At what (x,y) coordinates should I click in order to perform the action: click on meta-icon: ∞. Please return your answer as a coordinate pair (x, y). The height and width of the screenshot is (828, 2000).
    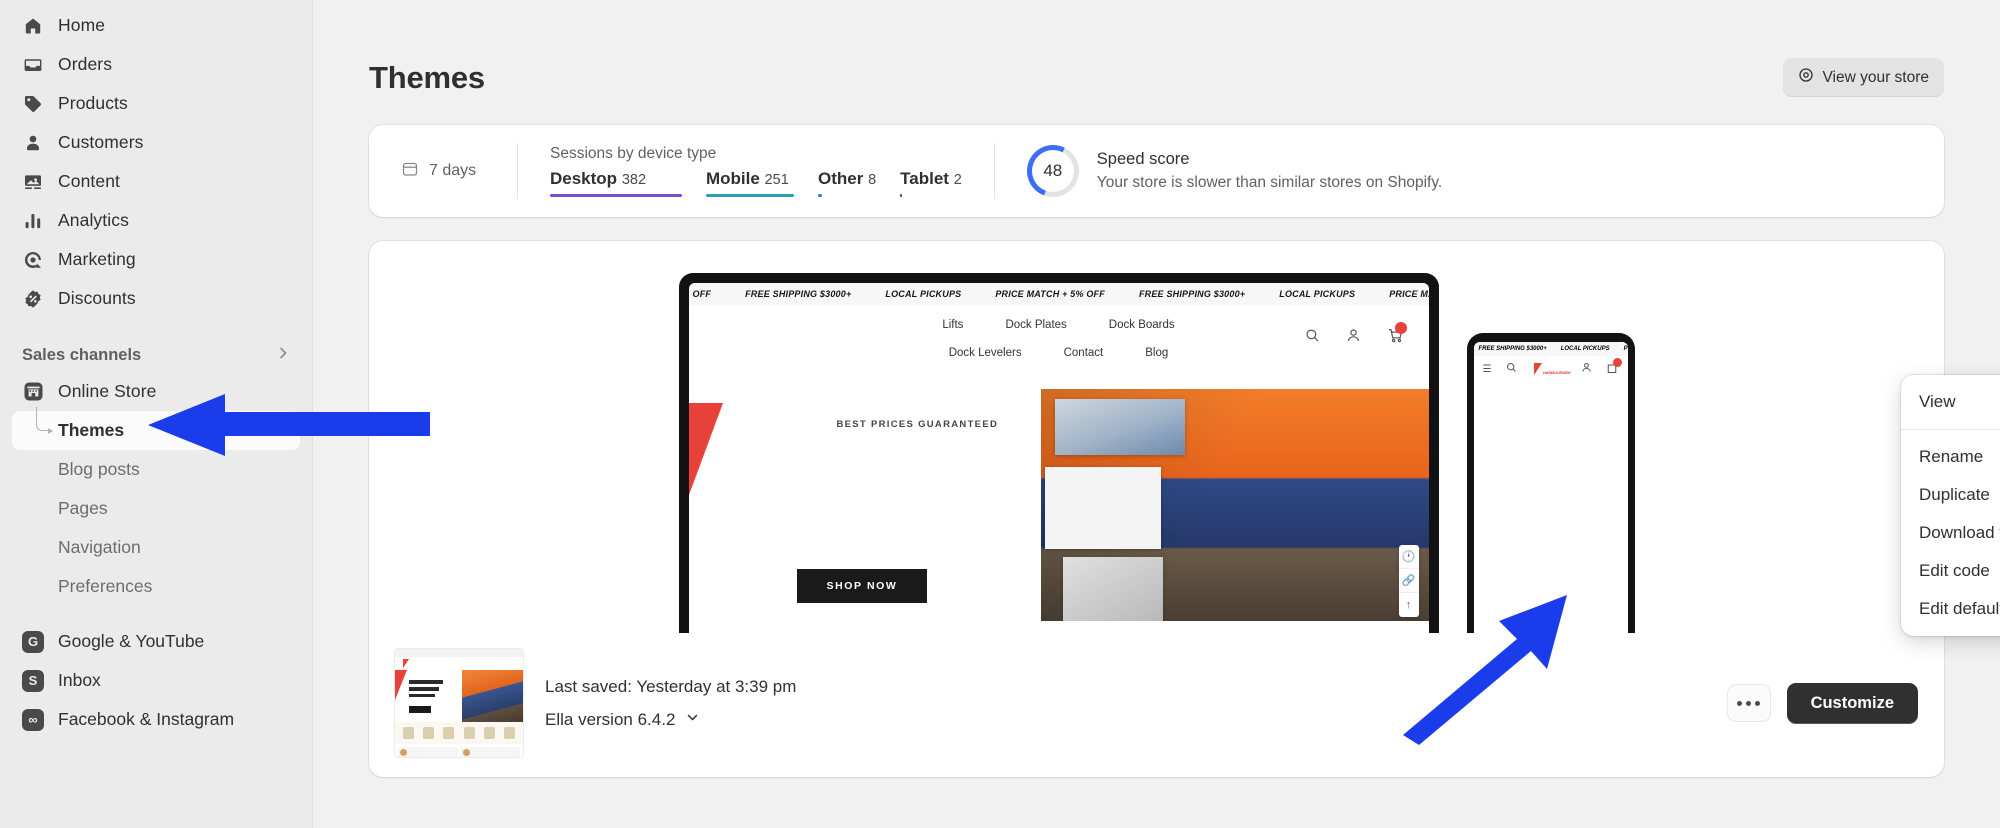
    Looking at the image, I should click on (33, 719).